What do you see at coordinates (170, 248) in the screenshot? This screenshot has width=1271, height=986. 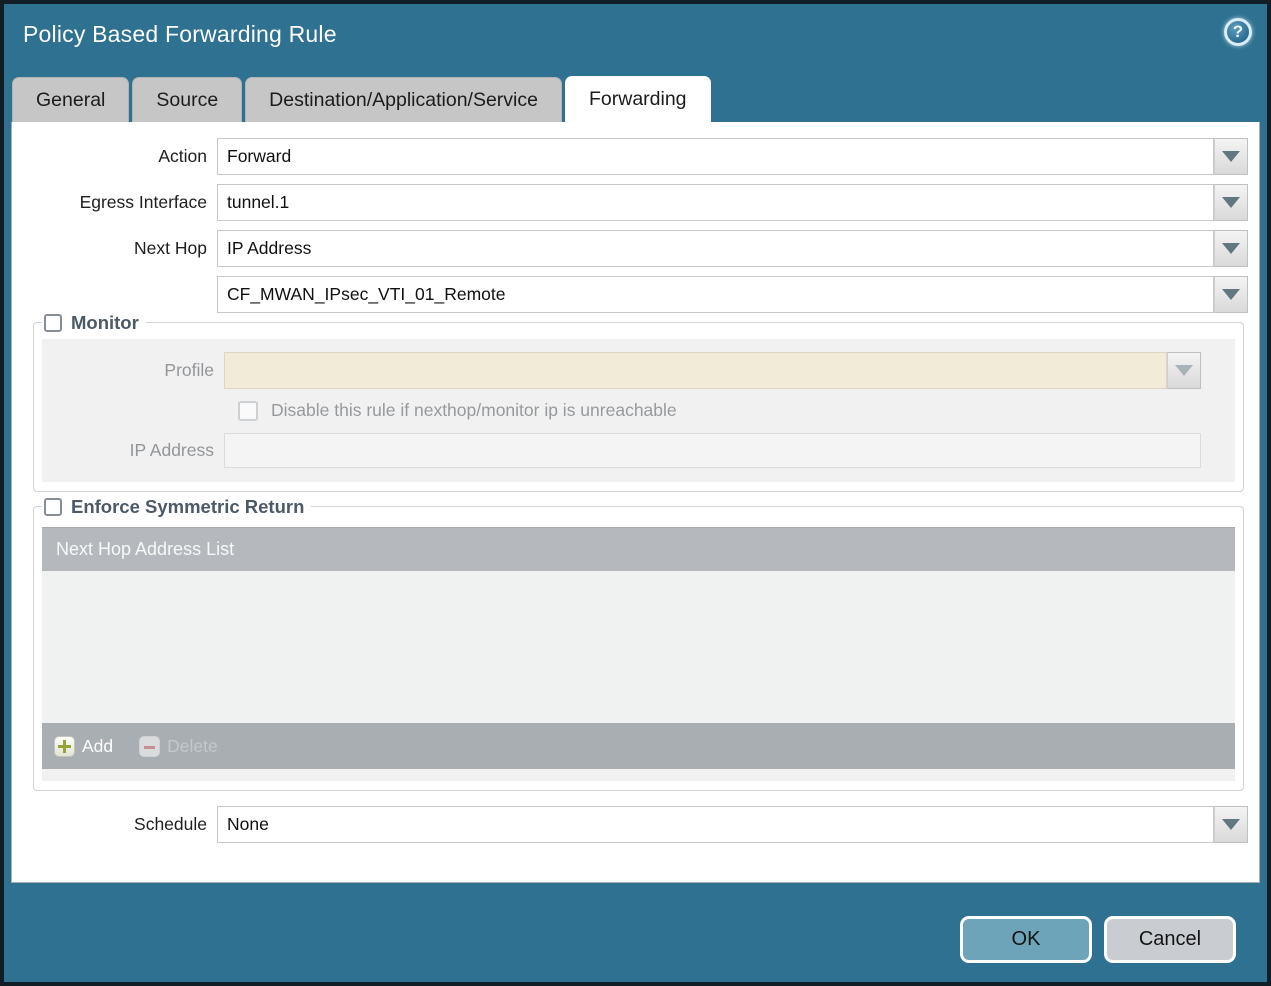 I see `next-hop-label: Next Hop` at bounding box center [170, 248].